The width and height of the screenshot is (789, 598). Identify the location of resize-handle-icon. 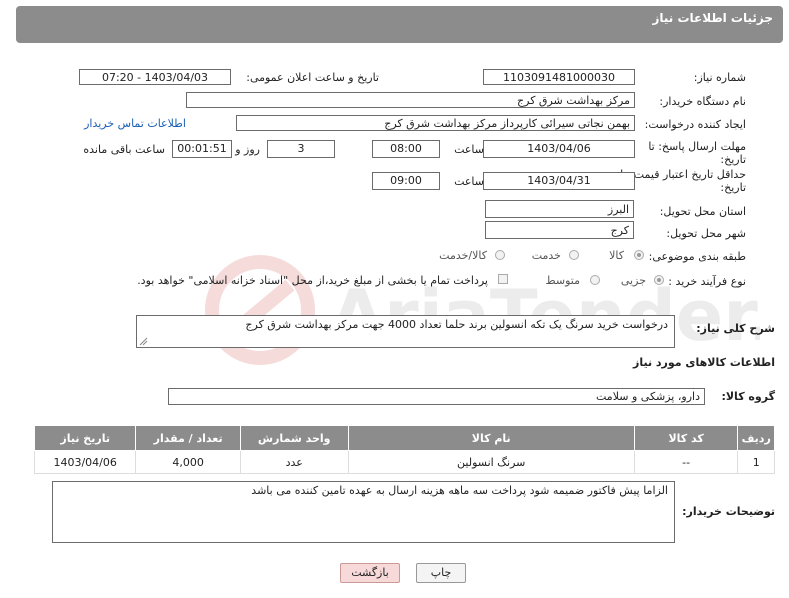
(143, 341).